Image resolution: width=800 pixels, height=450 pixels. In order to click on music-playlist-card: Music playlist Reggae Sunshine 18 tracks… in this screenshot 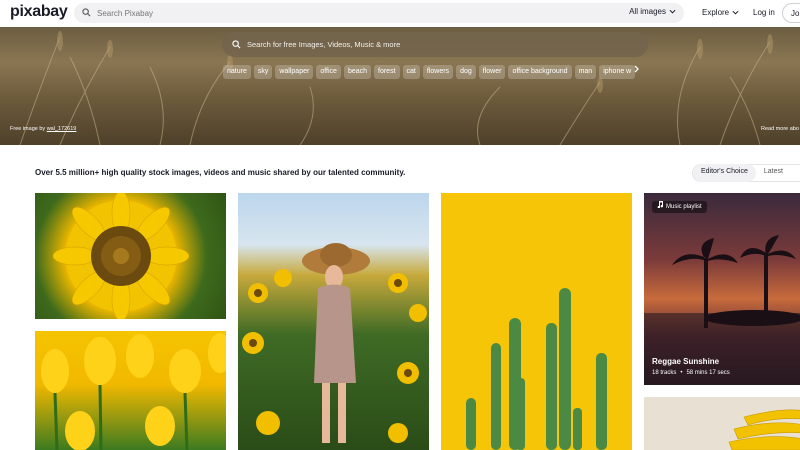, I will do `click(722, 289)`.